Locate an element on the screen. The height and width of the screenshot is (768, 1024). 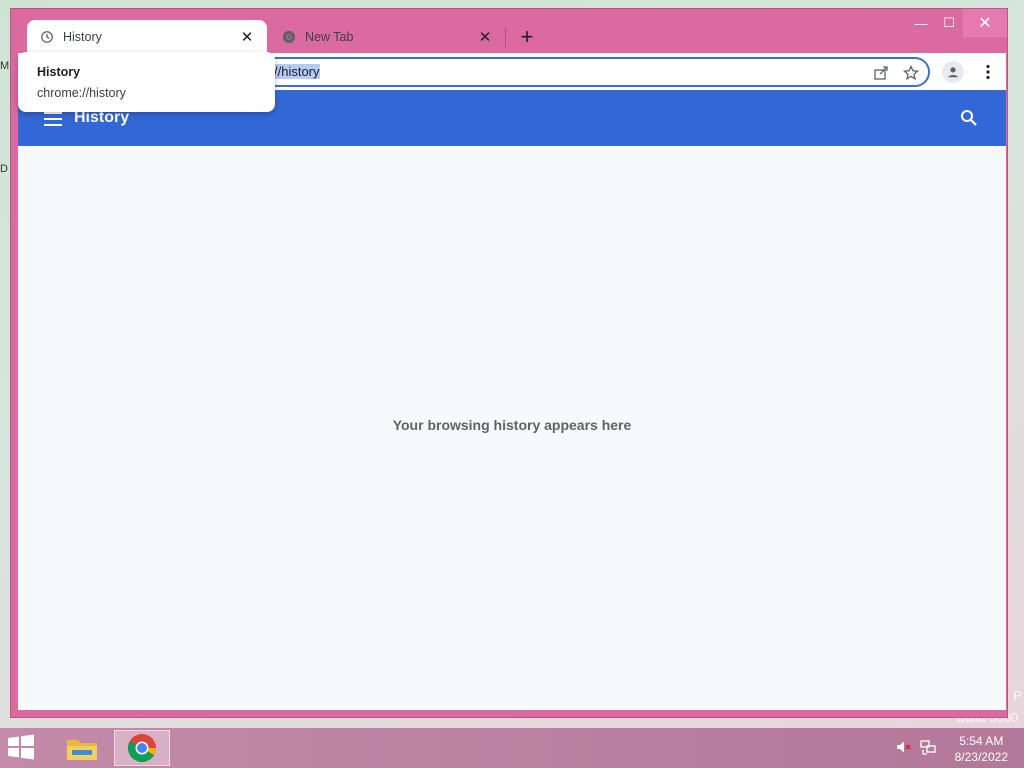
maximize-button: ☐ is located at coordinates (949, 23).